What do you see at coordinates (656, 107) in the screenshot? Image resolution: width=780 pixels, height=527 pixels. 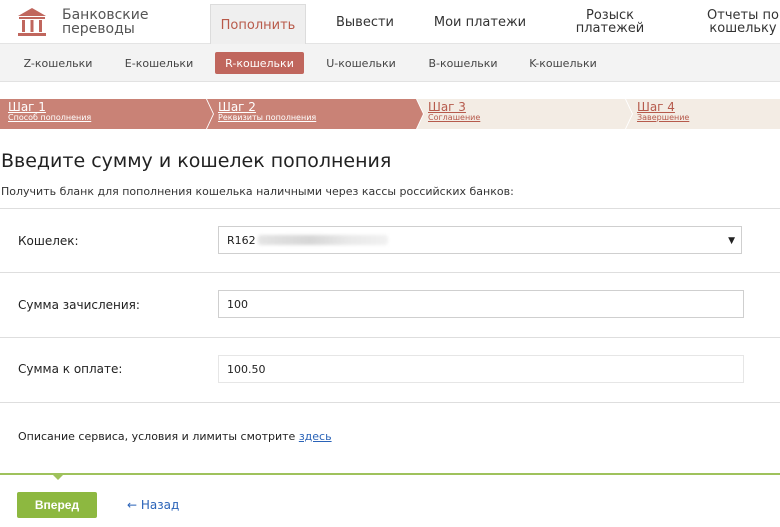 I see `step-4-title: Шаг 4` at bounding box center [656, 107].